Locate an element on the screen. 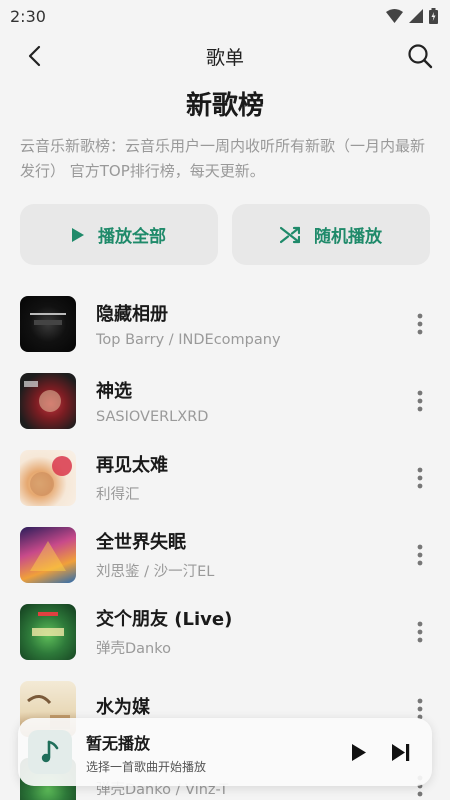  back-button is located at coordinates (34, 56).